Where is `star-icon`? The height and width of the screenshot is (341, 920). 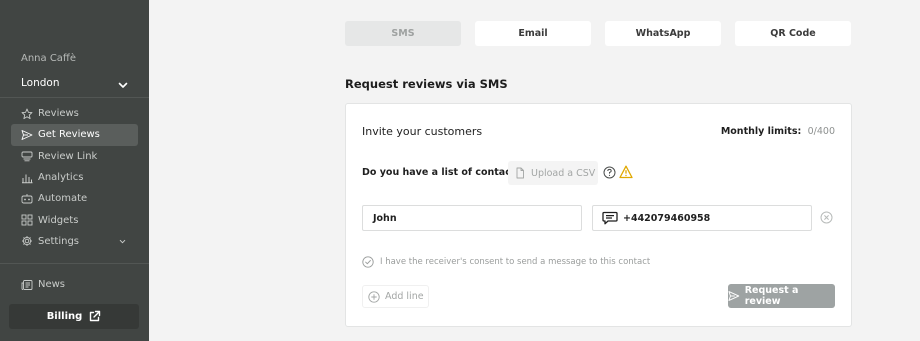
star-icon is located at coordinates (27, 114).